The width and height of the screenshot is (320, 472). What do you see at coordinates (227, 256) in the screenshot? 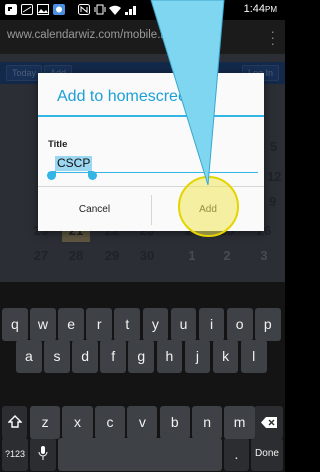
I see `calendar-day: 2` at bounding box center [227, 256].